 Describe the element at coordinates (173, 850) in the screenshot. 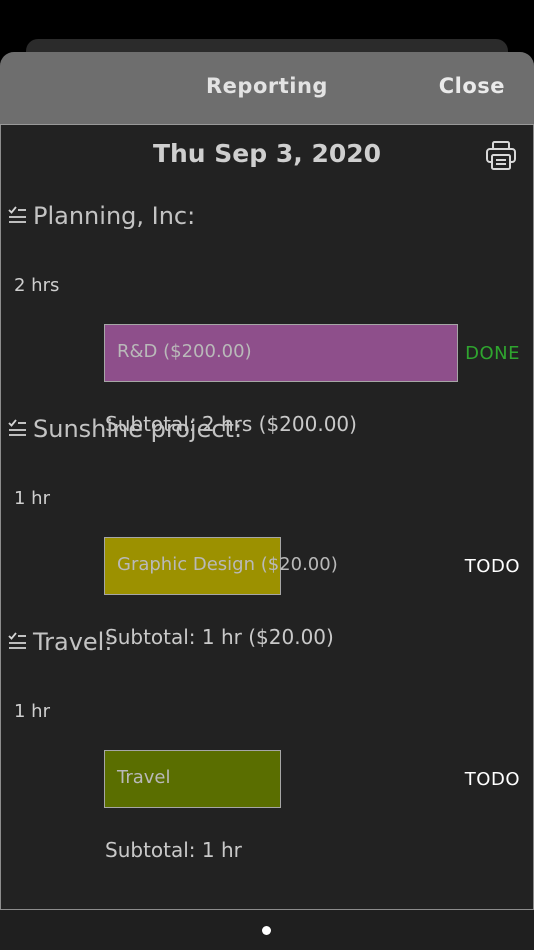

I see `project-subtotal: Subtotal: 1 hr` at that location.